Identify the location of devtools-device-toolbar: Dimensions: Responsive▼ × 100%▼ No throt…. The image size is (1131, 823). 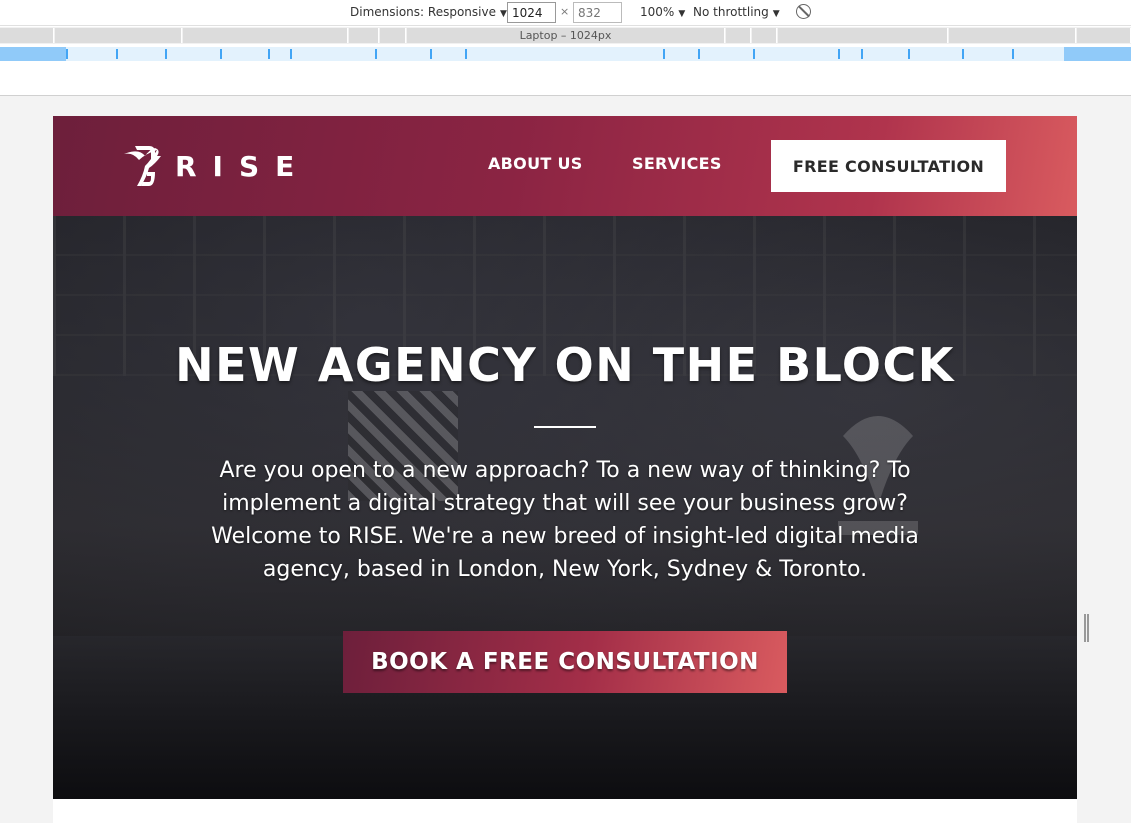
(565, 13).